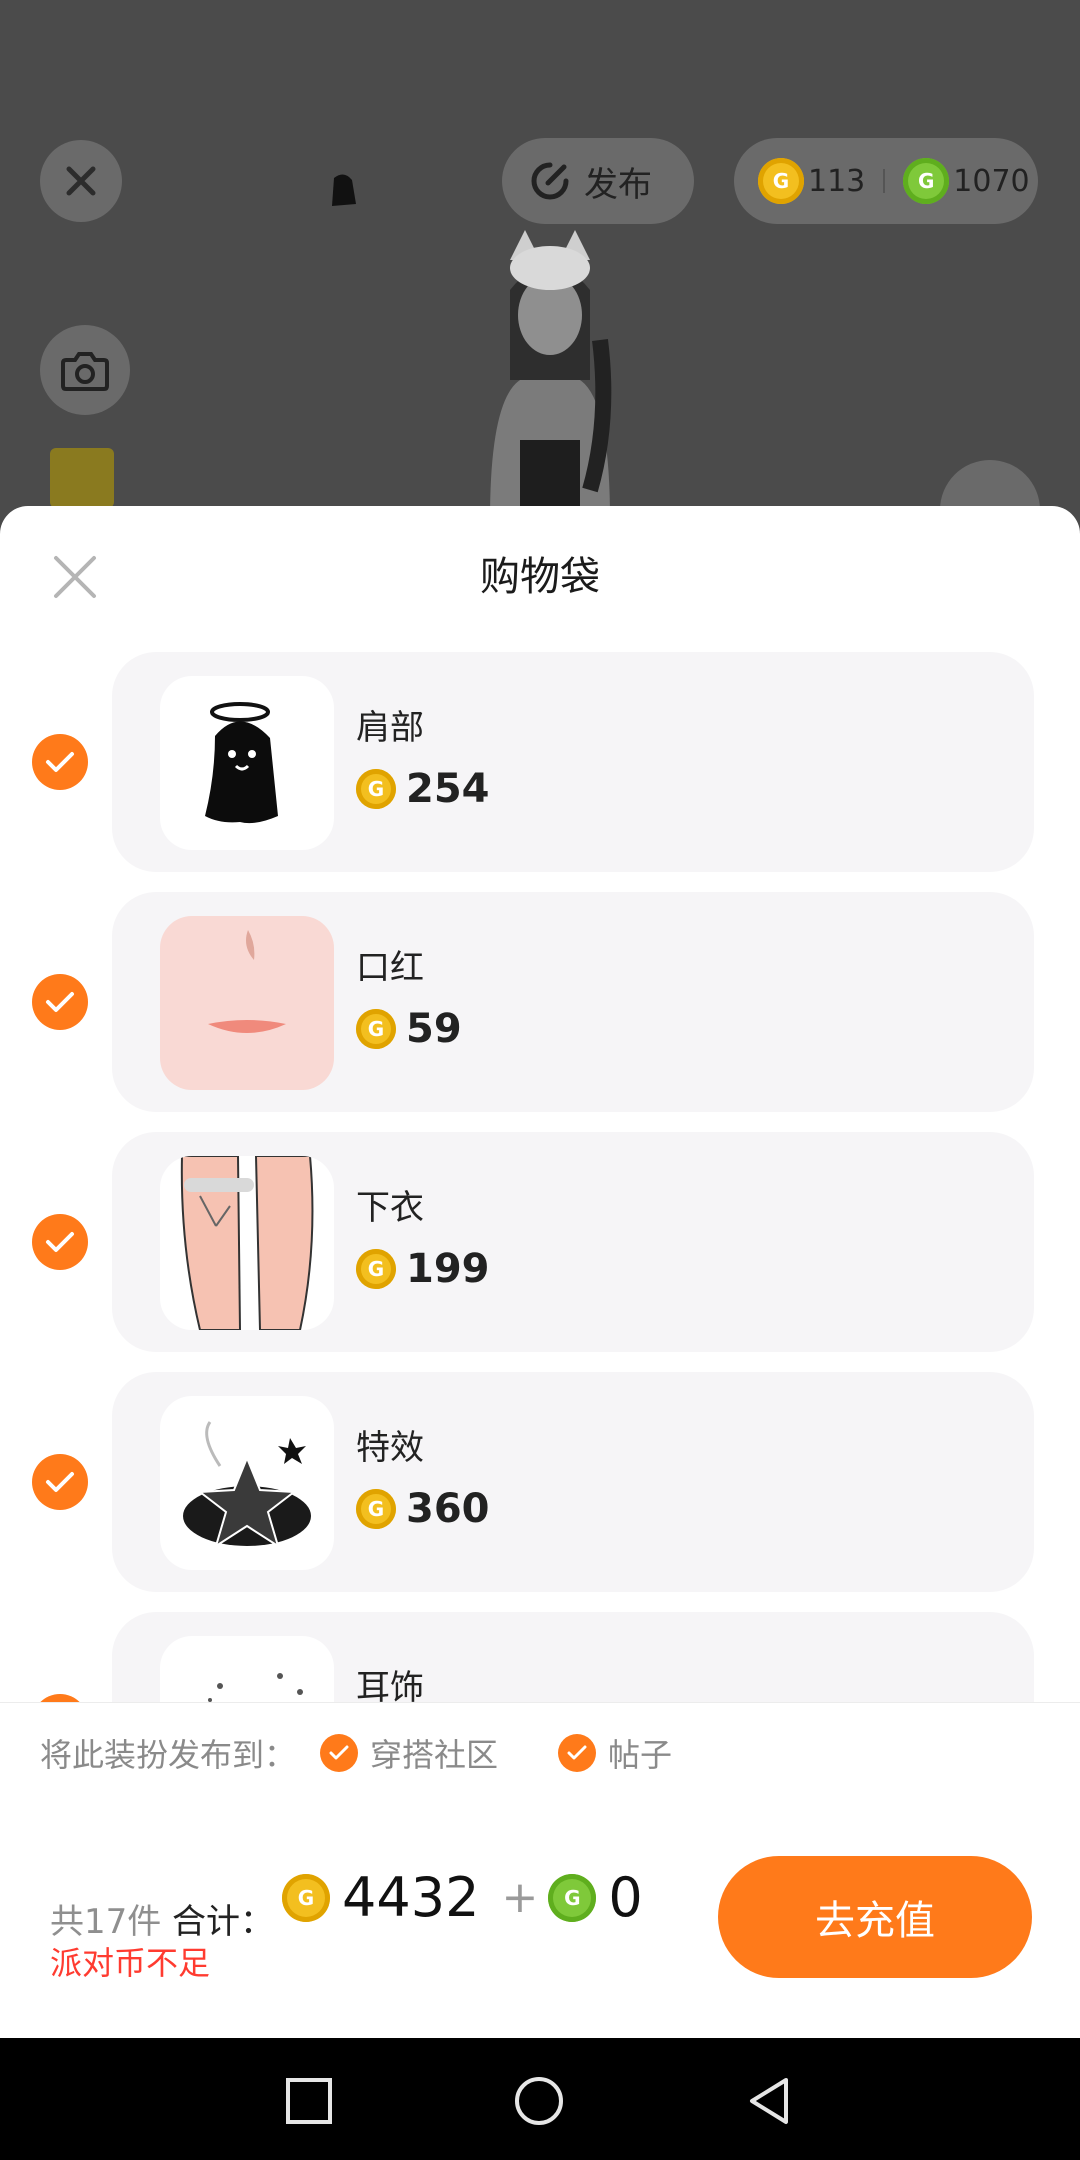  I want to click on camera-button, so click(85, 370).